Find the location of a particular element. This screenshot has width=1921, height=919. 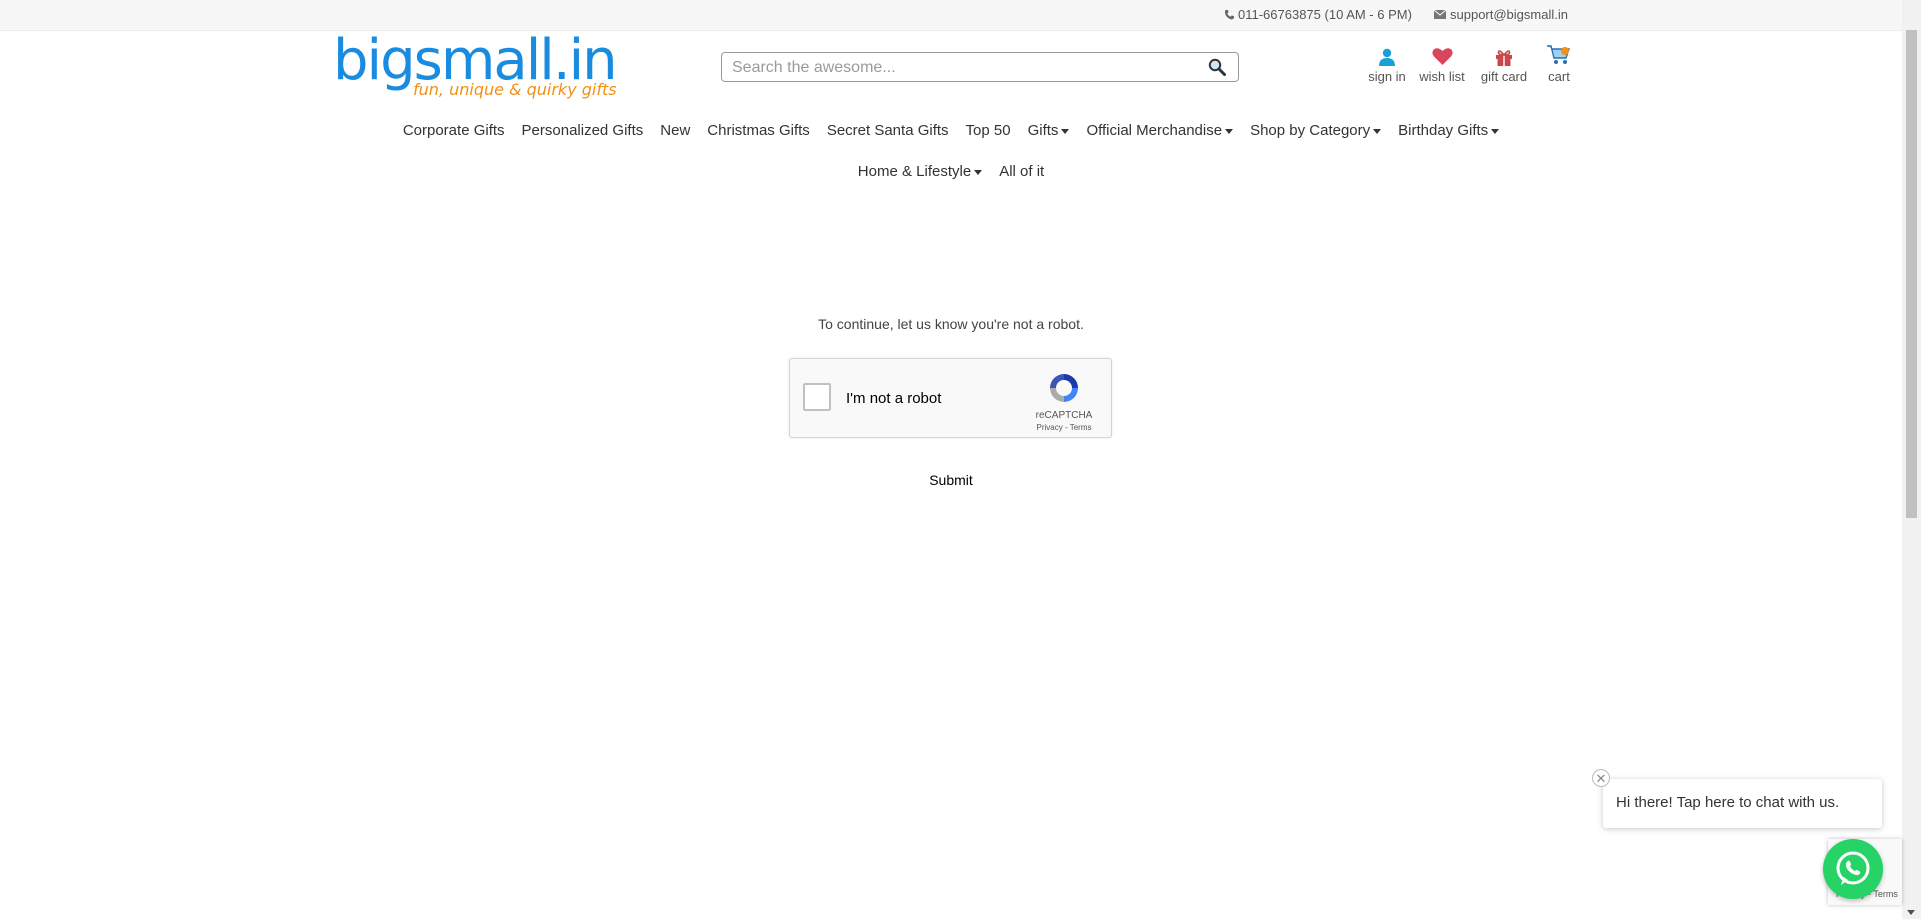

cart-icon is located at coordinates (1558, 54).